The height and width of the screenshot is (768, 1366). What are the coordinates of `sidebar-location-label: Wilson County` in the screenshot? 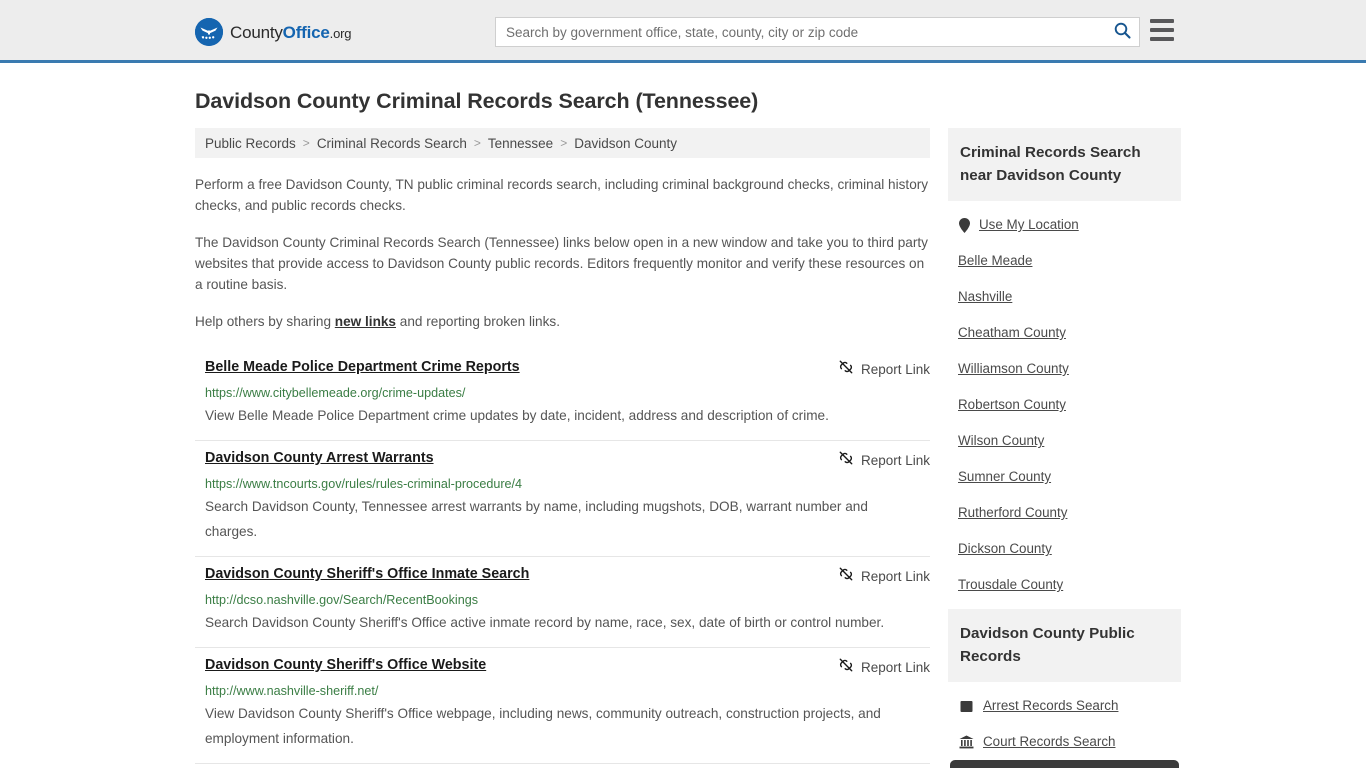 It's located at (1001, 440).